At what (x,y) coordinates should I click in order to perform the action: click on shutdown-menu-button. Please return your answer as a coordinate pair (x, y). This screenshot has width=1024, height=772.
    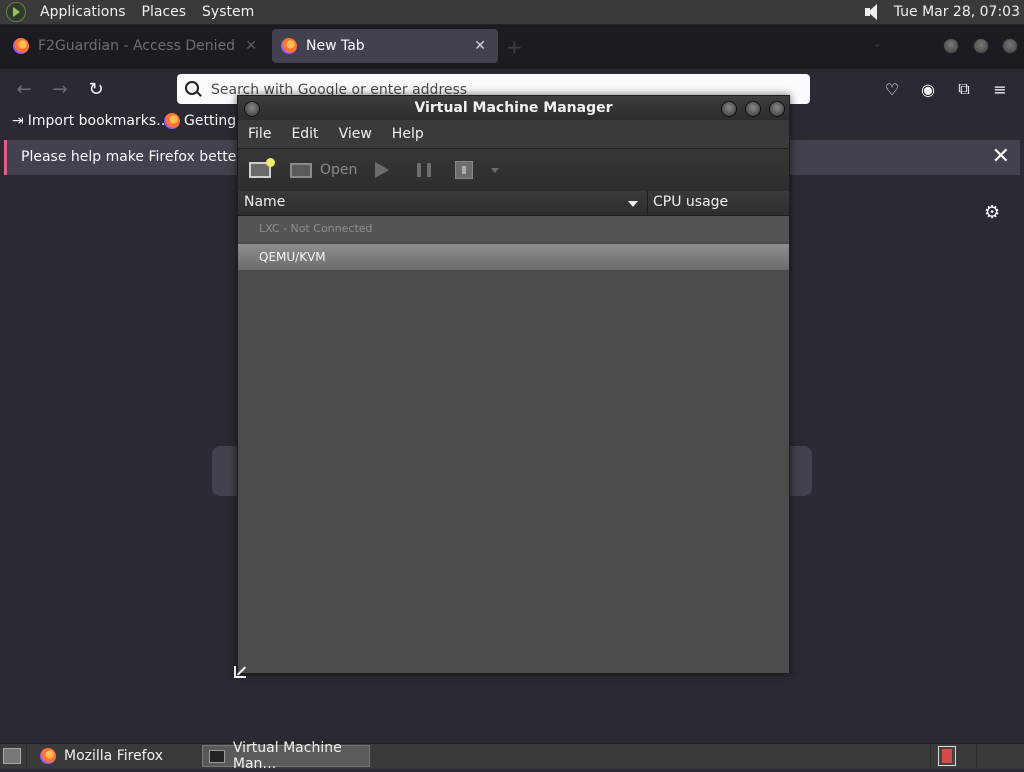
    Looking at the image, I should click on (495, 170).